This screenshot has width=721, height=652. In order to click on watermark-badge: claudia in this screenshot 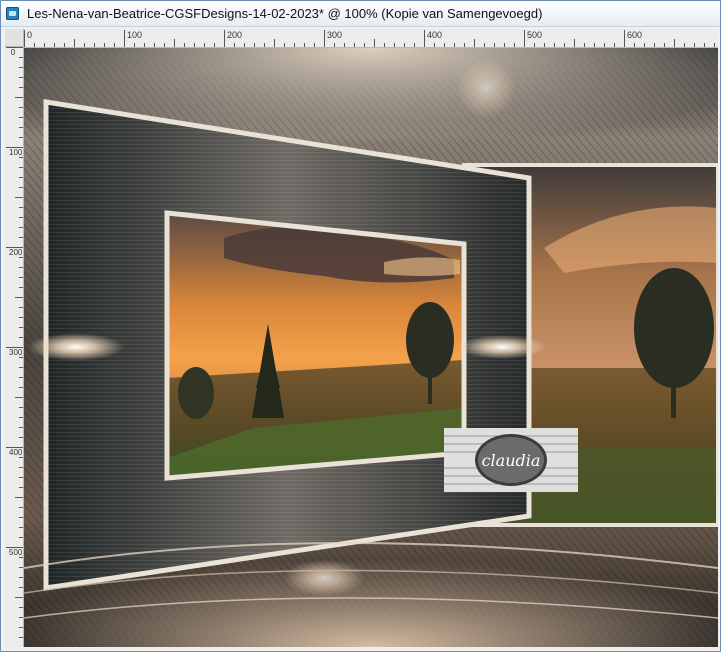, I will do `click(511, 460)`.